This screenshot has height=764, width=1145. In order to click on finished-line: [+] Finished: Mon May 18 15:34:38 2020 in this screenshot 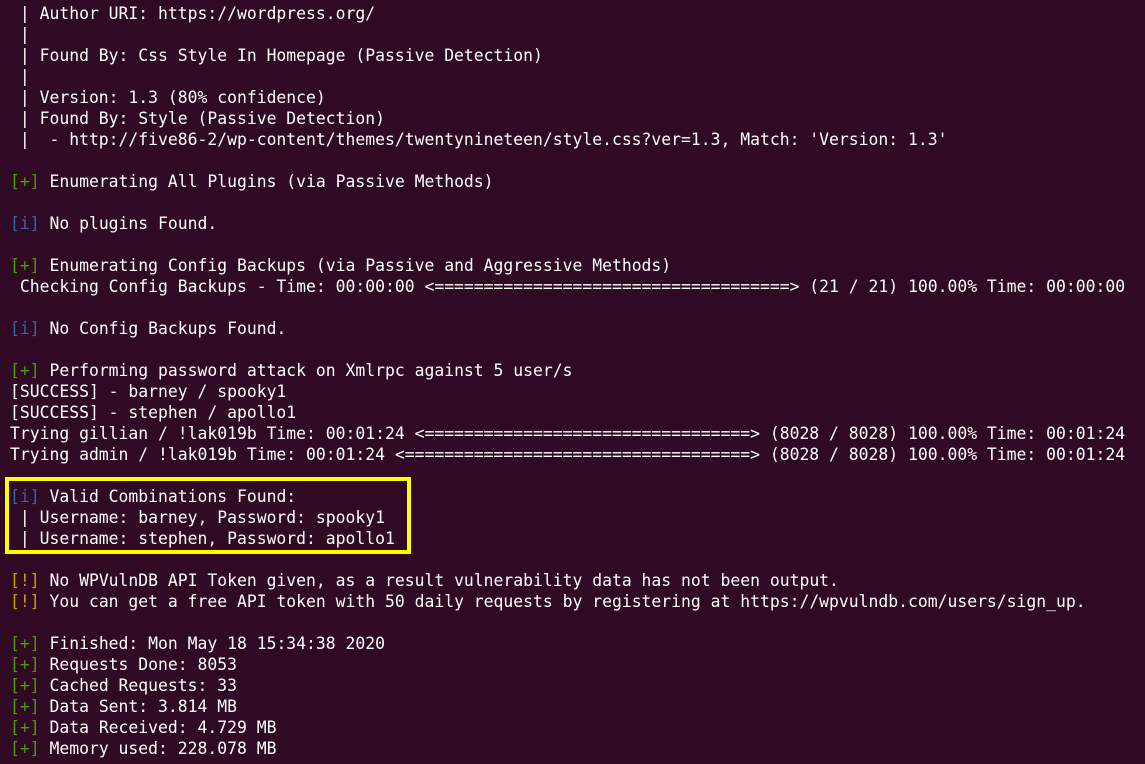, I will do `click(572, 643)`.